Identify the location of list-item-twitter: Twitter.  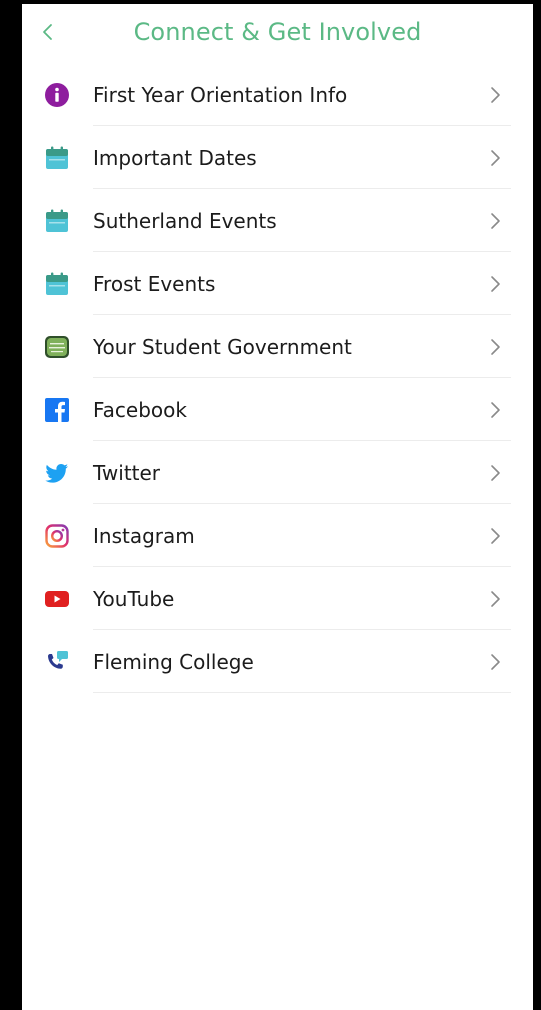
(277, 472).